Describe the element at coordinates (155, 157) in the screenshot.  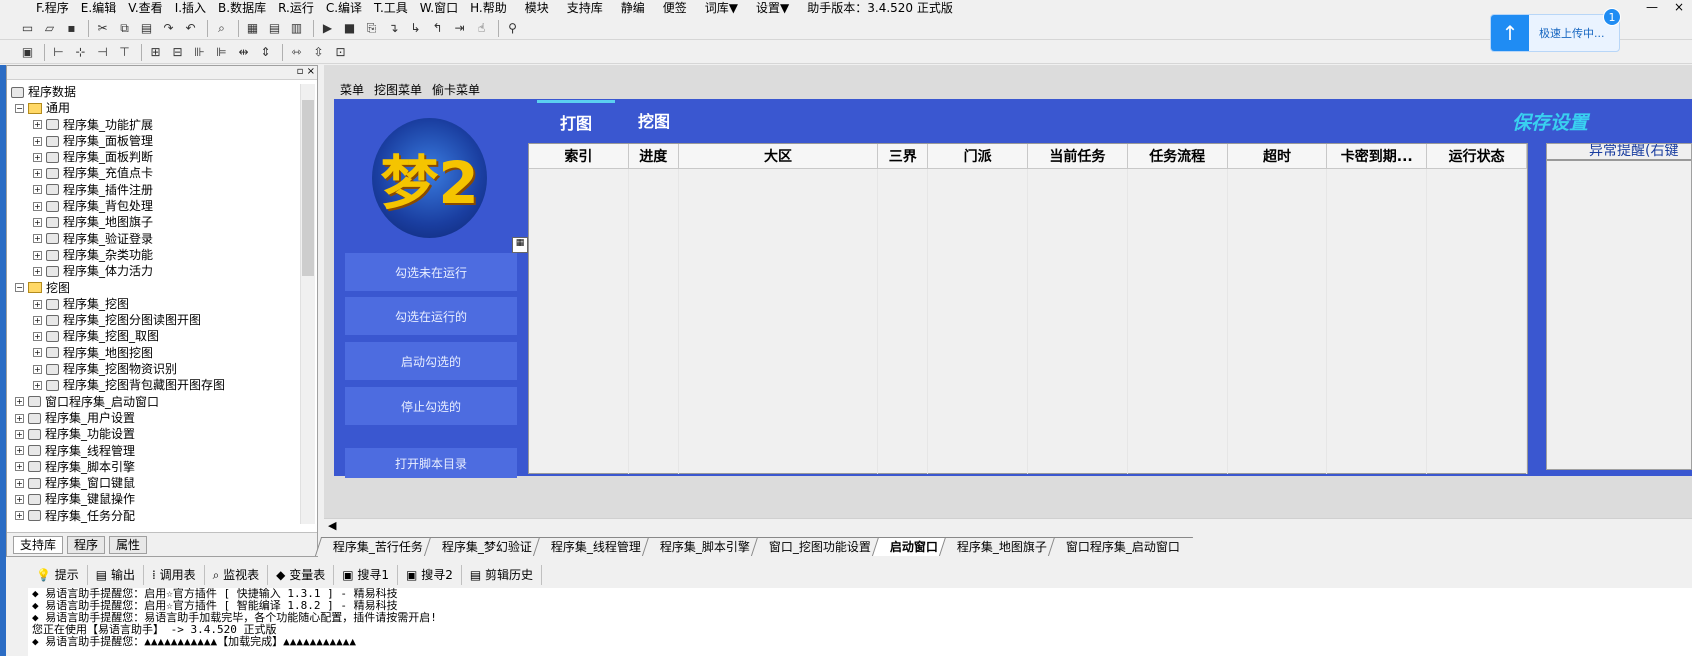
I see `tree-node: + 程序集_面板判断` at that location.